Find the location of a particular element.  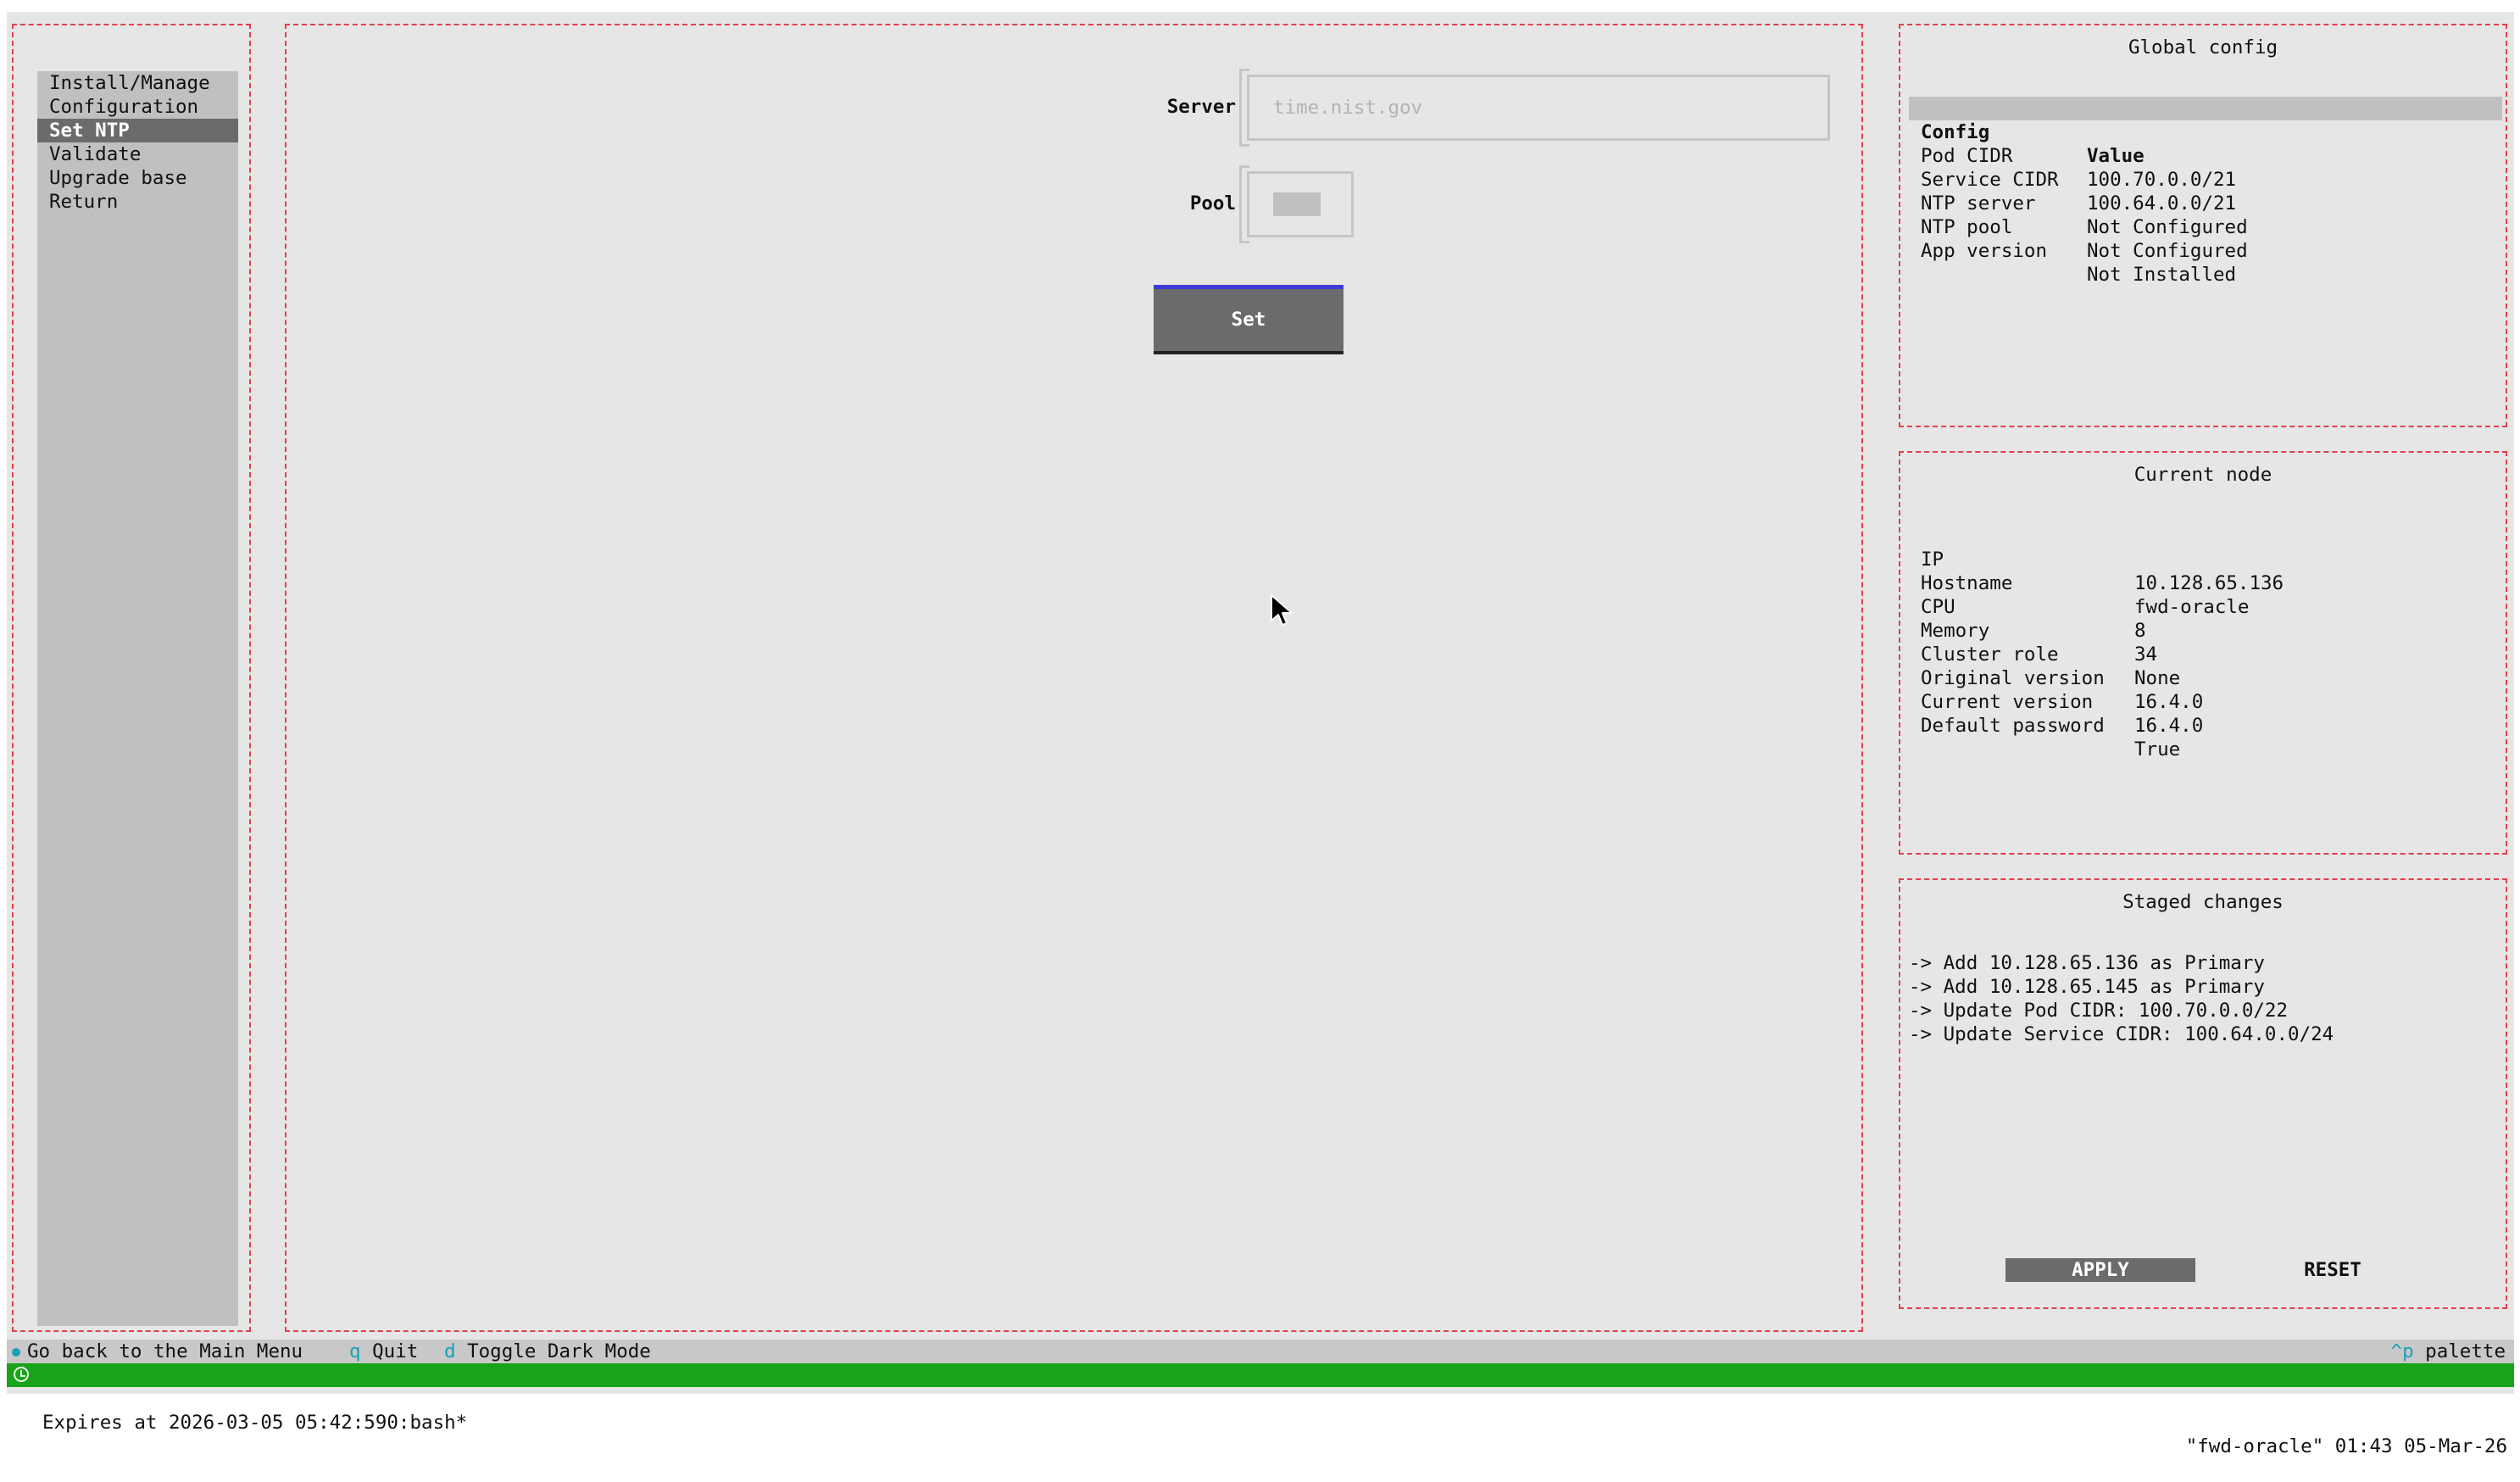

config-value: Not Installed is located at coordinates (2162, 275).